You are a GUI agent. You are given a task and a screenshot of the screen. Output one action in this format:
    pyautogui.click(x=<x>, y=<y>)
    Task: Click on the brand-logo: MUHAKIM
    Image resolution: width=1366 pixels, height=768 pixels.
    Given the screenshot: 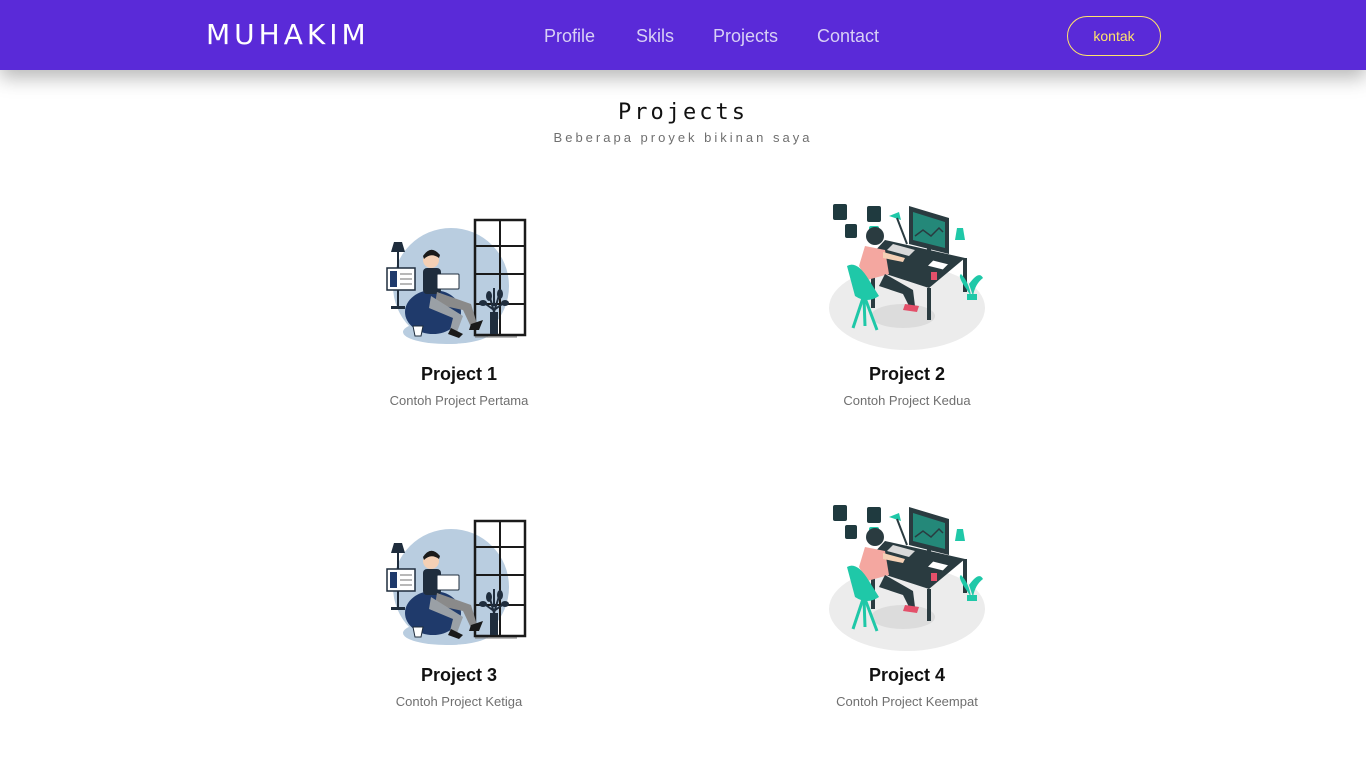 What is the action you would take?
    pyautogui.click(x=288, y=35)
    